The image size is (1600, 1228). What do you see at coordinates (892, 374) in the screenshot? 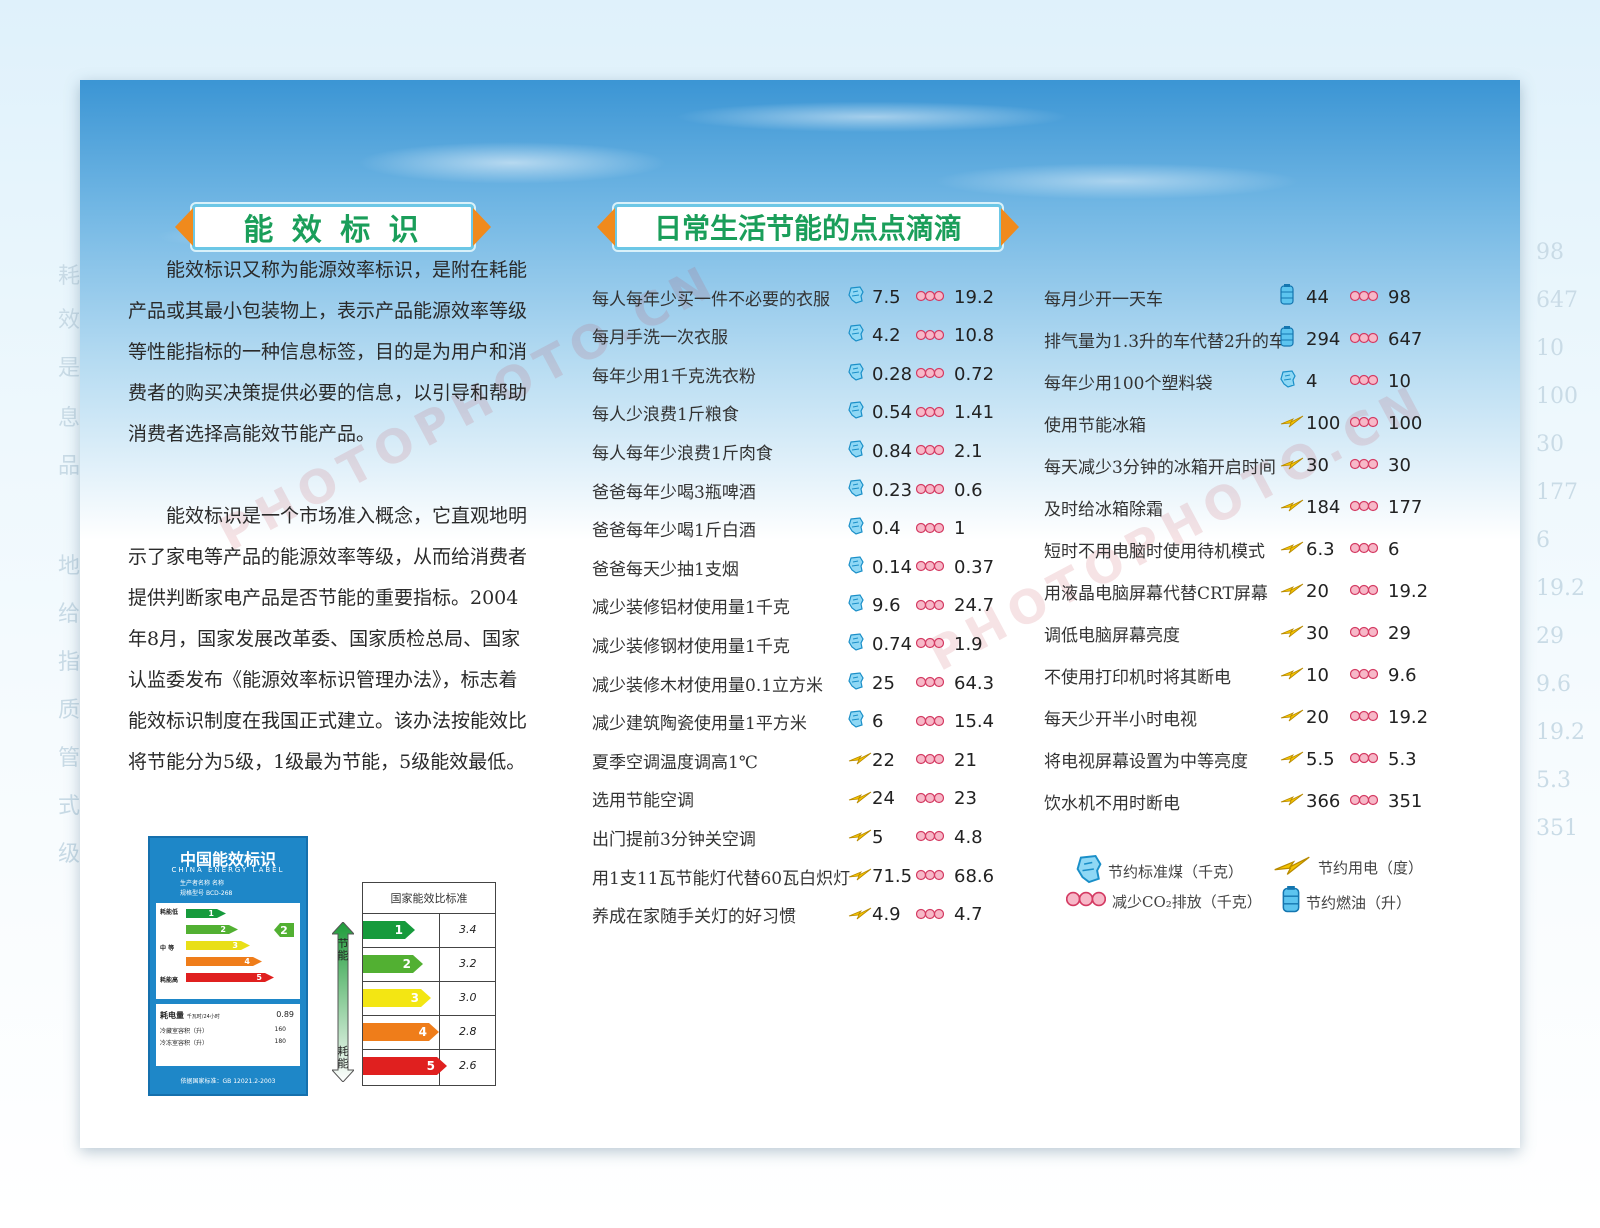
I see `tip-saving-value: 0.28` at bounding box center [892, 374].